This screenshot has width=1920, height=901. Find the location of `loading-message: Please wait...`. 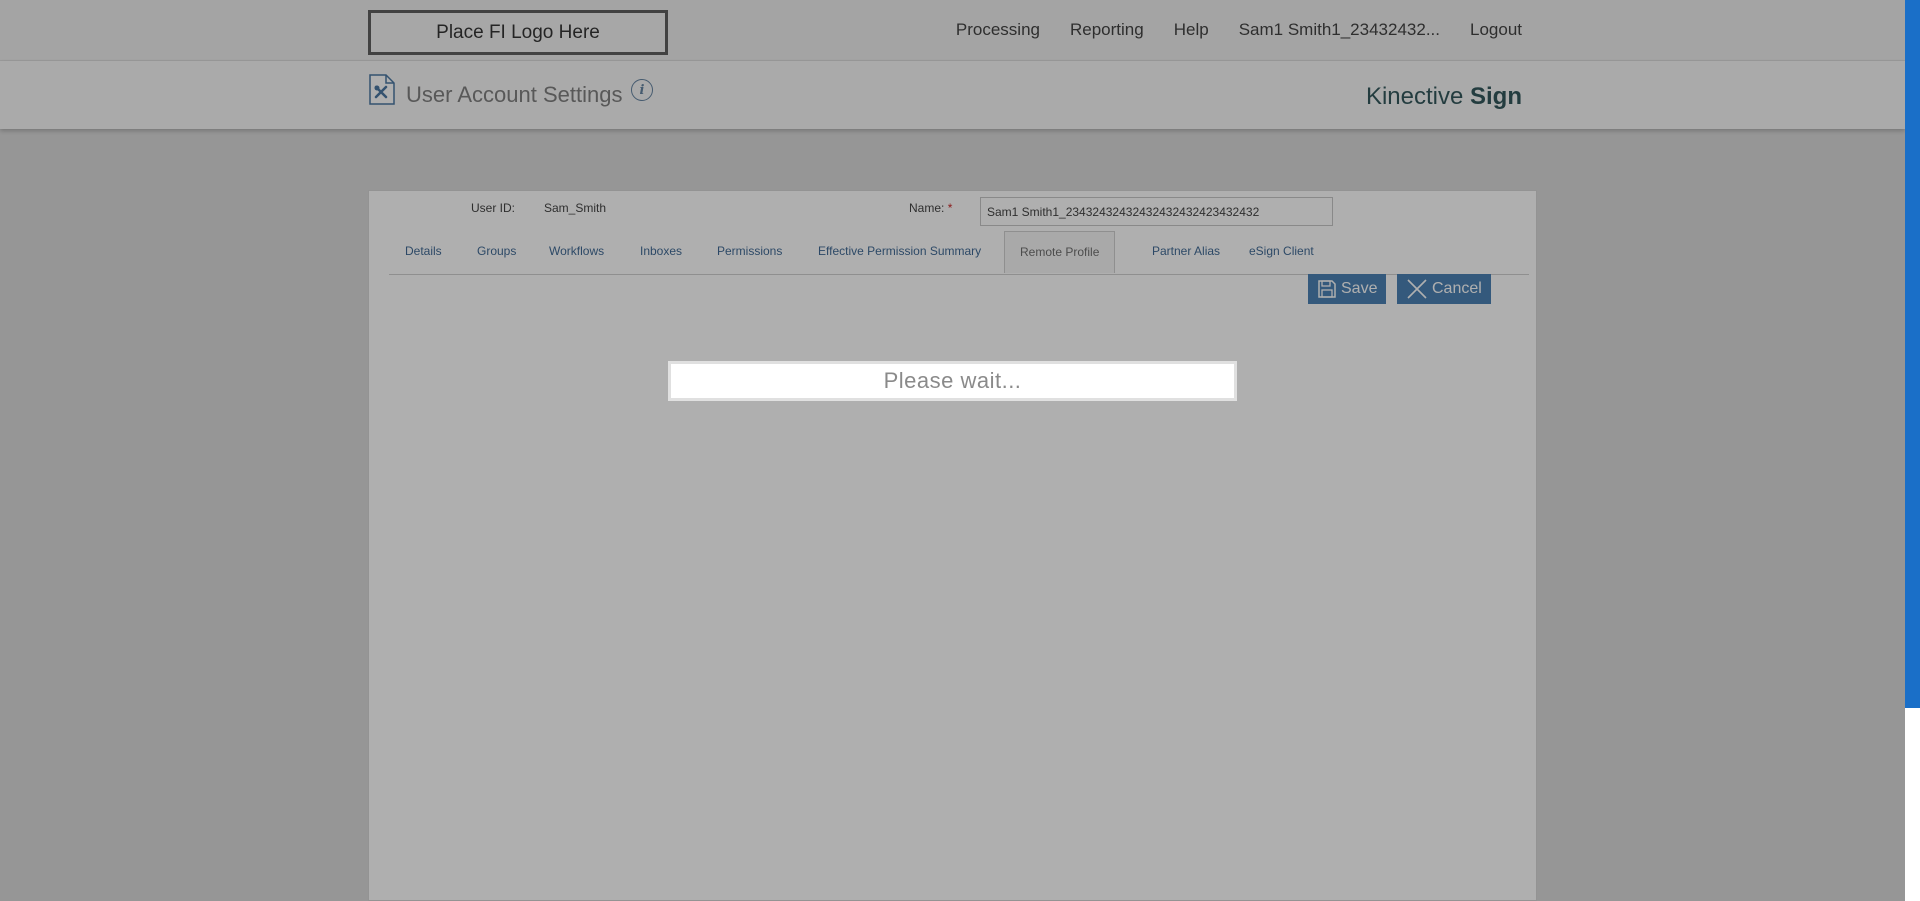

loading-message: Please wait... is located at coordinates (952, 380).